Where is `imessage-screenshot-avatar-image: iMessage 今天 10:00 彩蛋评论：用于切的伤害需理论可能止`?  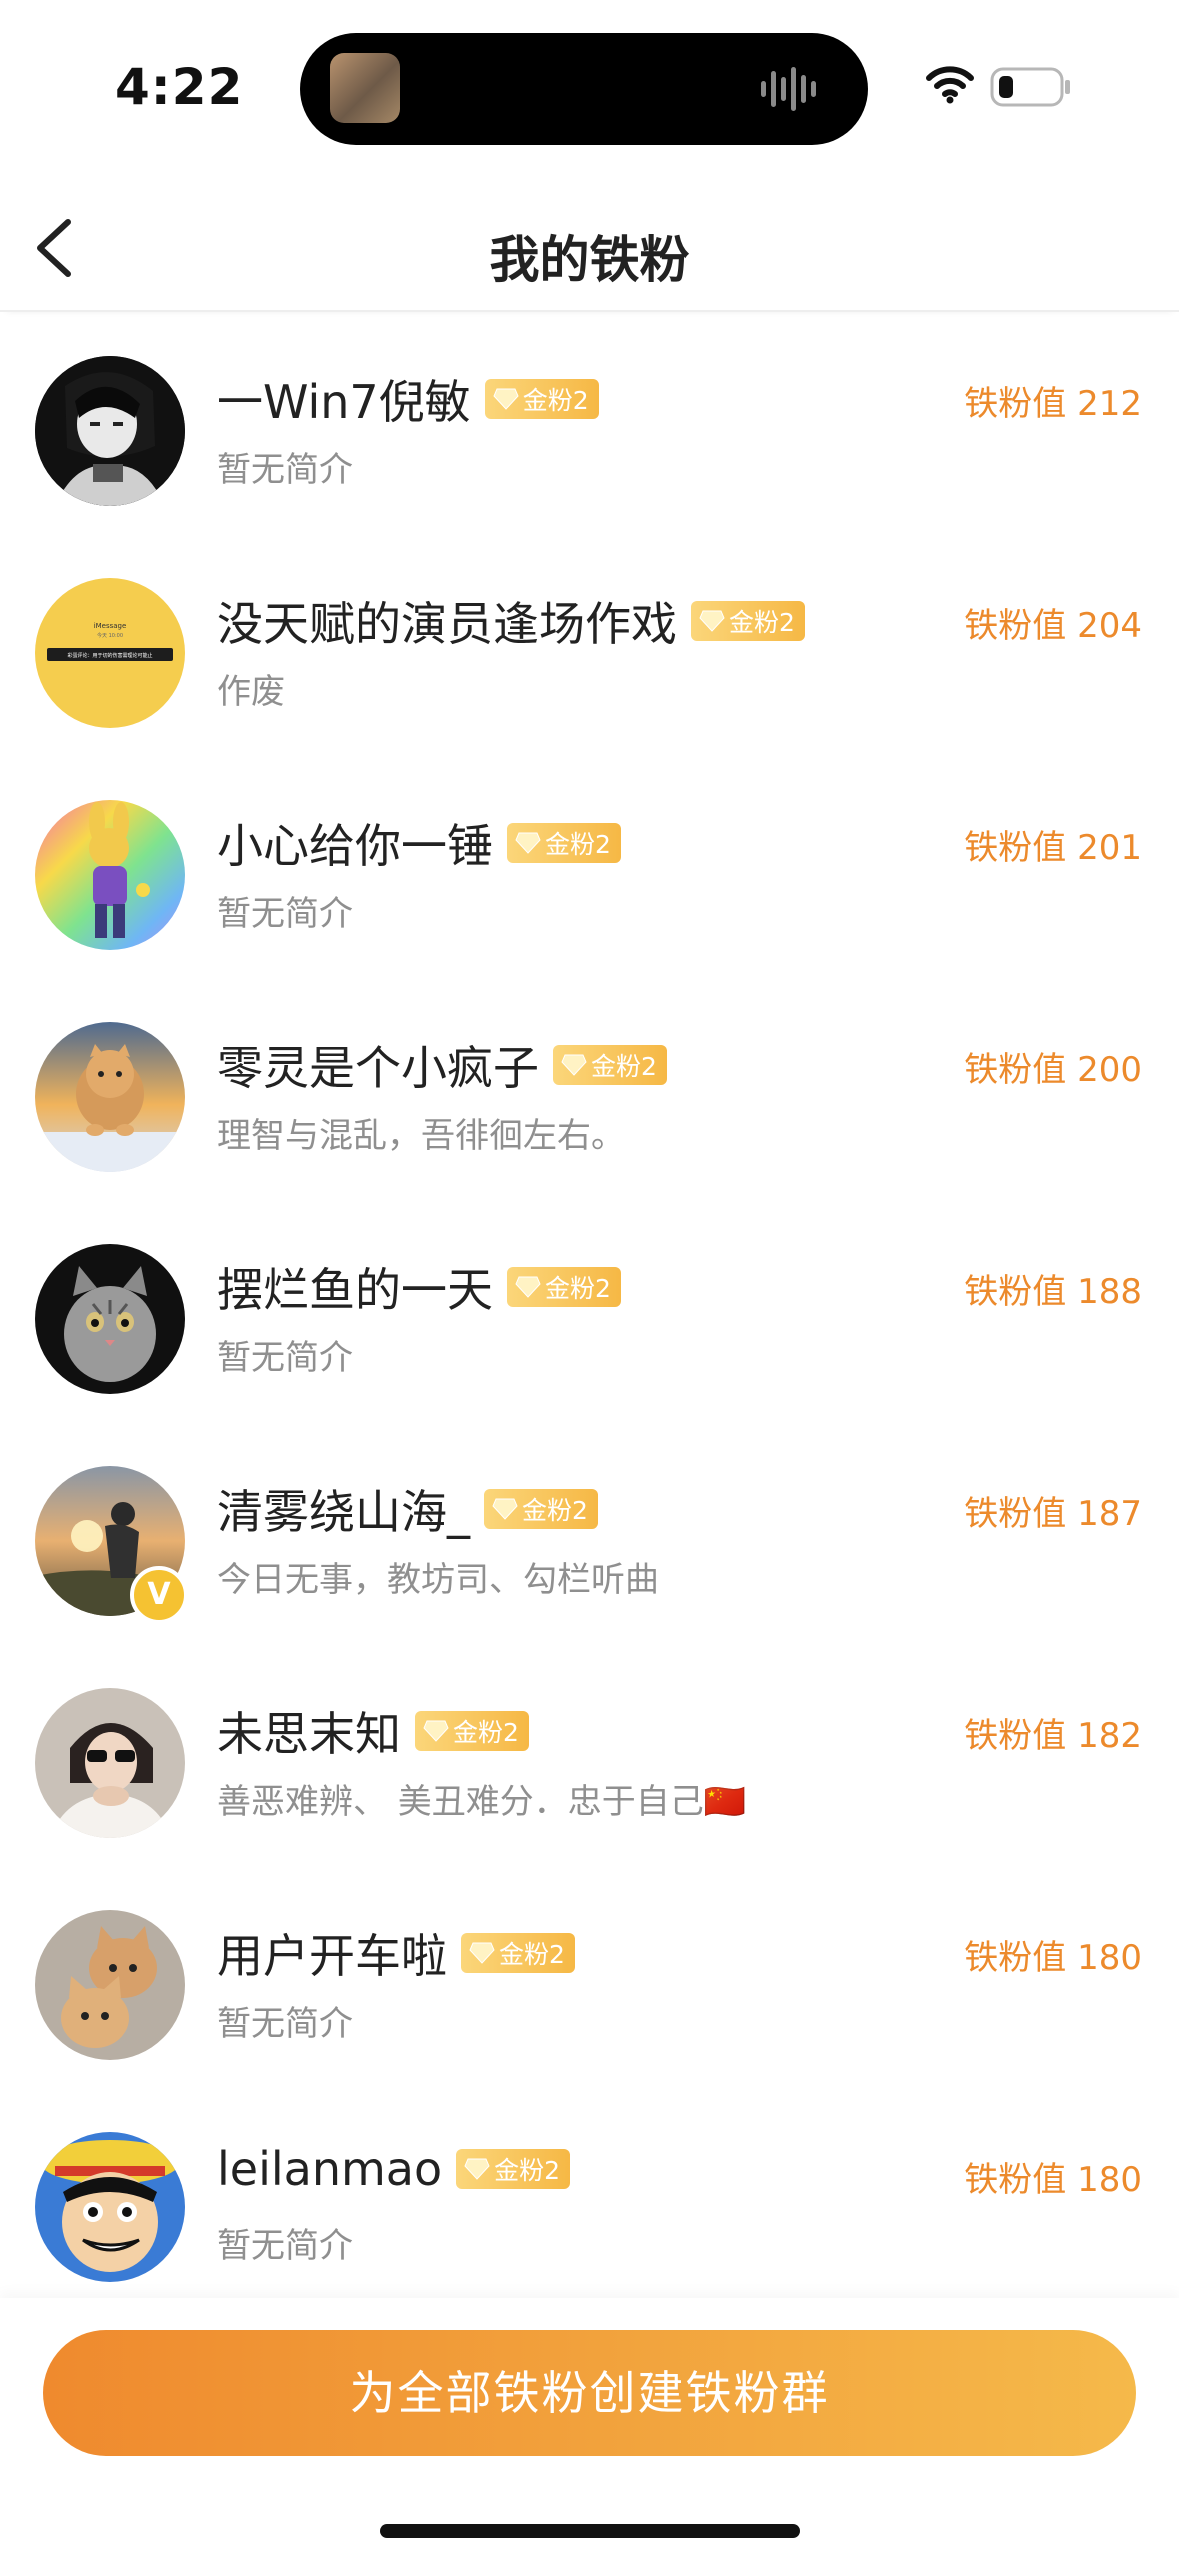
imessage-screenshot-avatar-image: iMessage 今天 10:00 彩蛋评论：用于切的伤害需理论可能止 is located at coordinates (110, 653).